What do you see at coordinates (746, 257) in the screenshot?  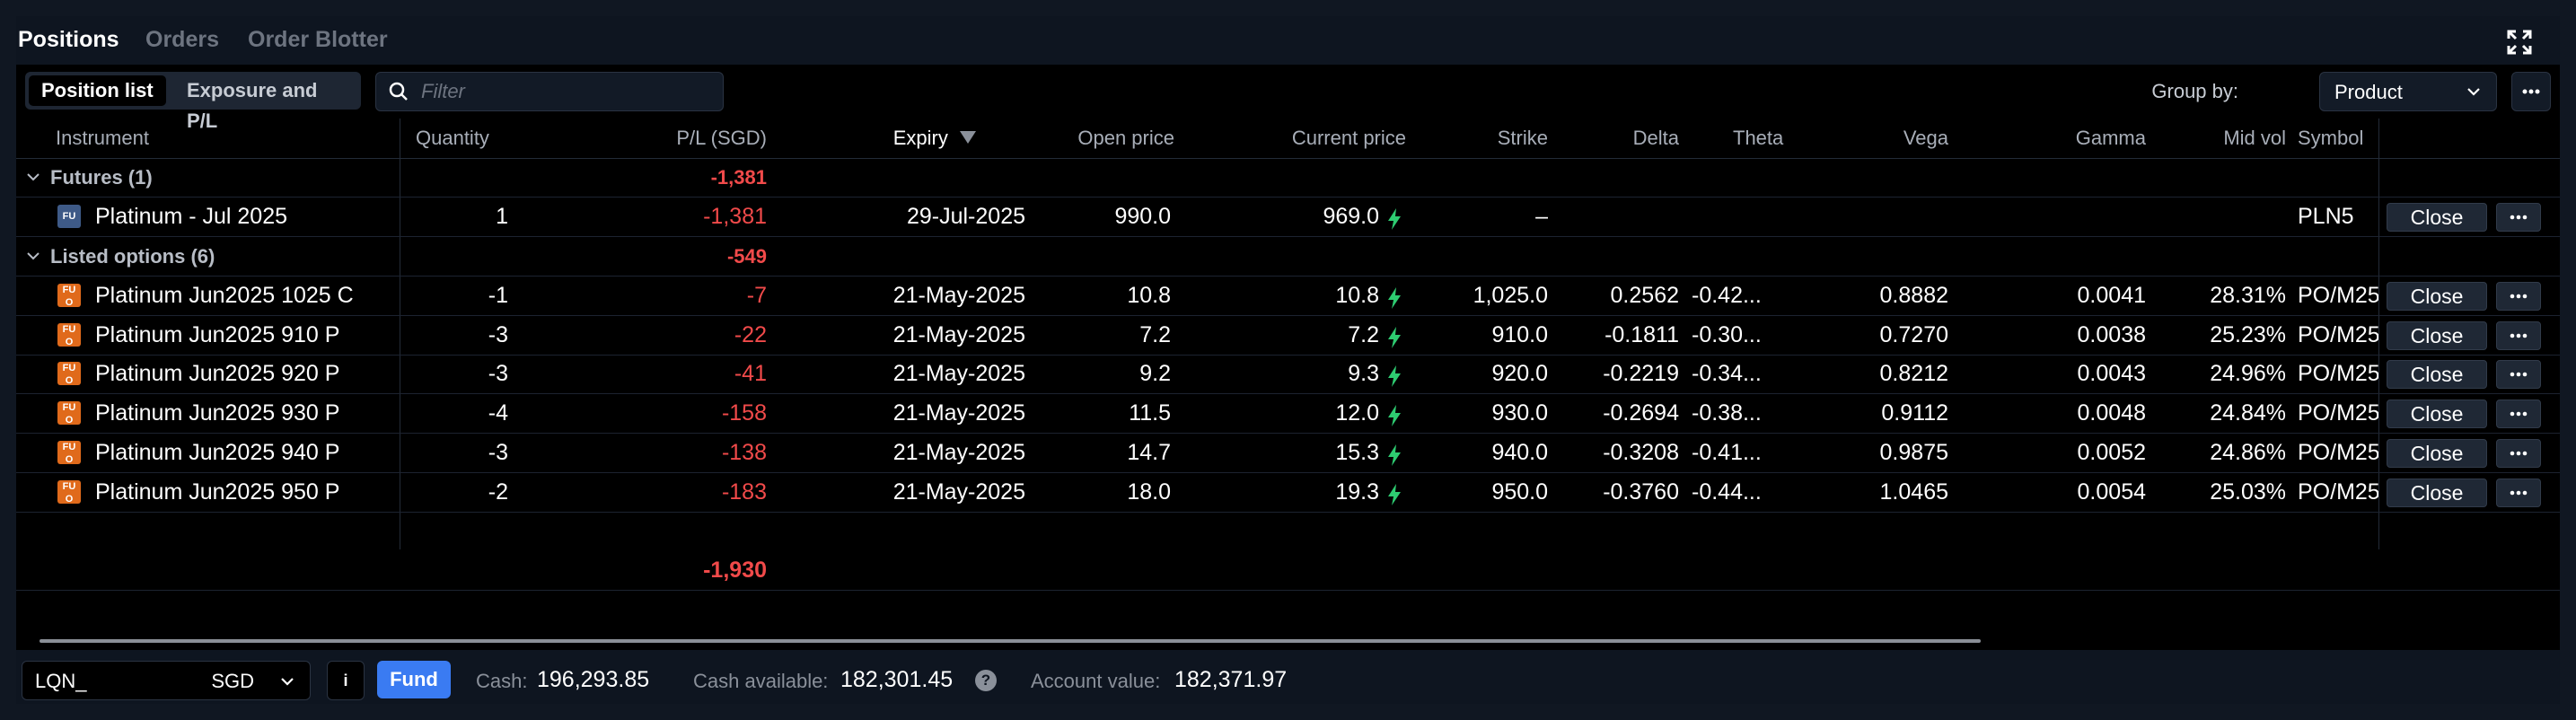 I see `group-pl-options: -549` at bounding box center [746, 257].